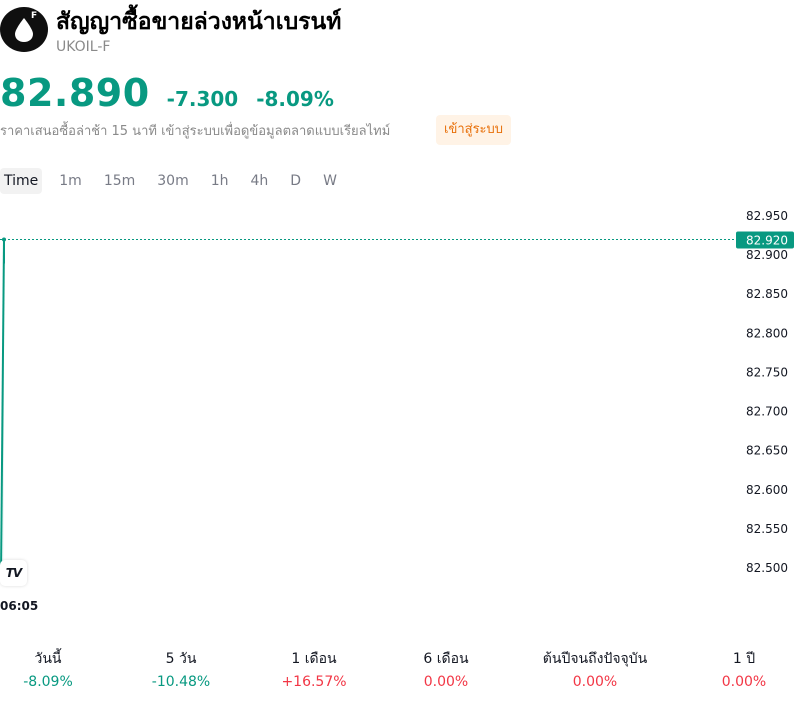 This screenshot has height=703, width=800. I want to click on logo-badge: F, so click(34, 16).